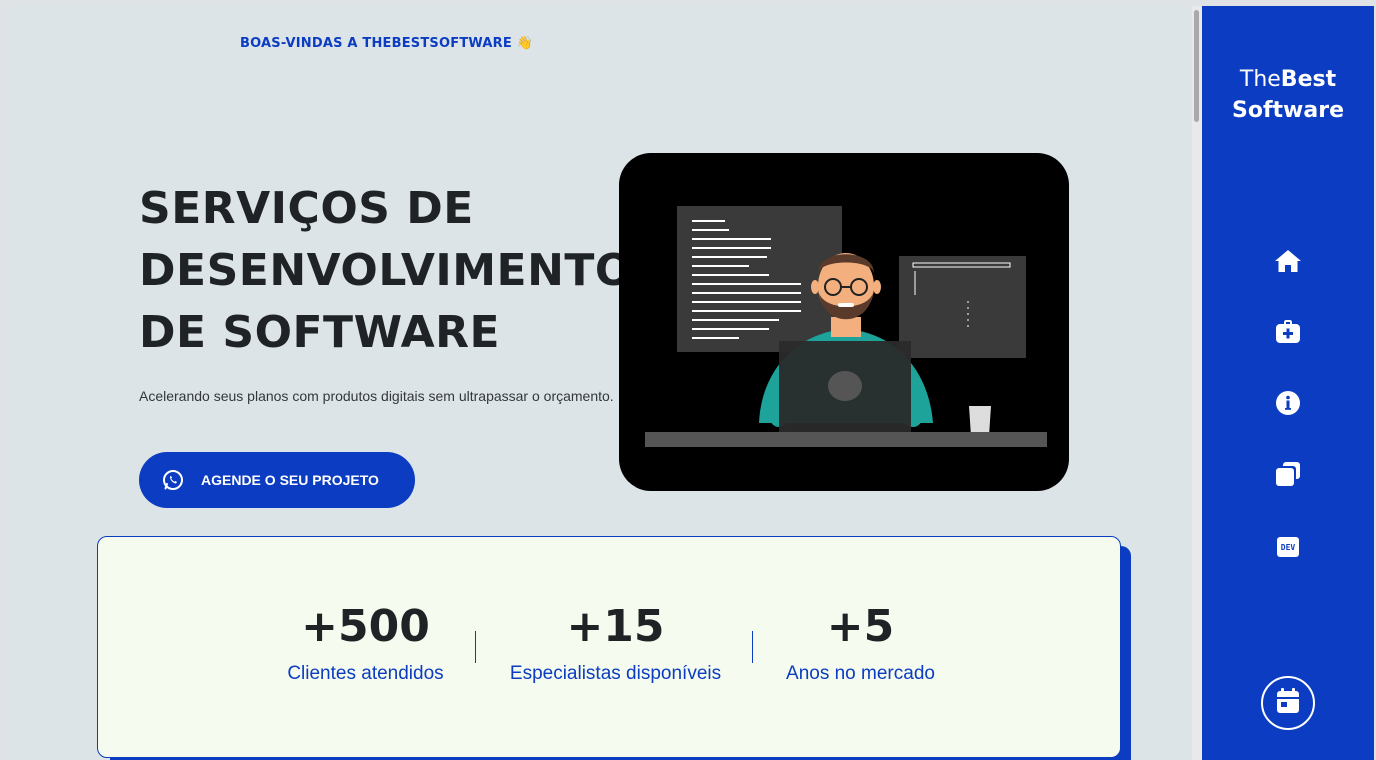 The width and height of the screenshot is (1376, 760). I want to click on home-icon, so click(1288, 263).